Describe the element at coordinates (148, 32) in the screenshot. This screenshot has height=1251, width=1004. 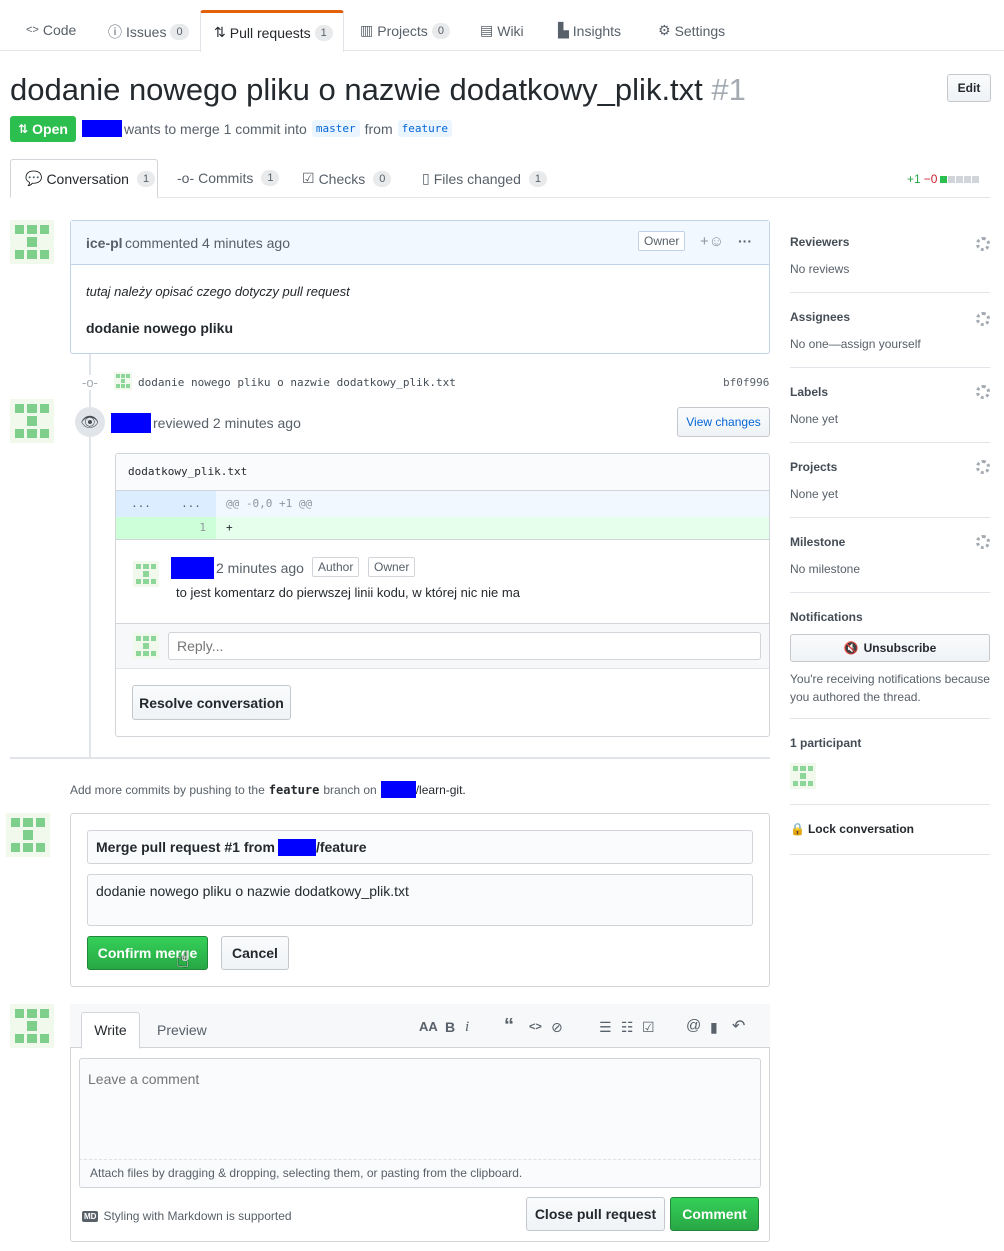
I see `tab-issues: ⓘ Issues 0` at that location.